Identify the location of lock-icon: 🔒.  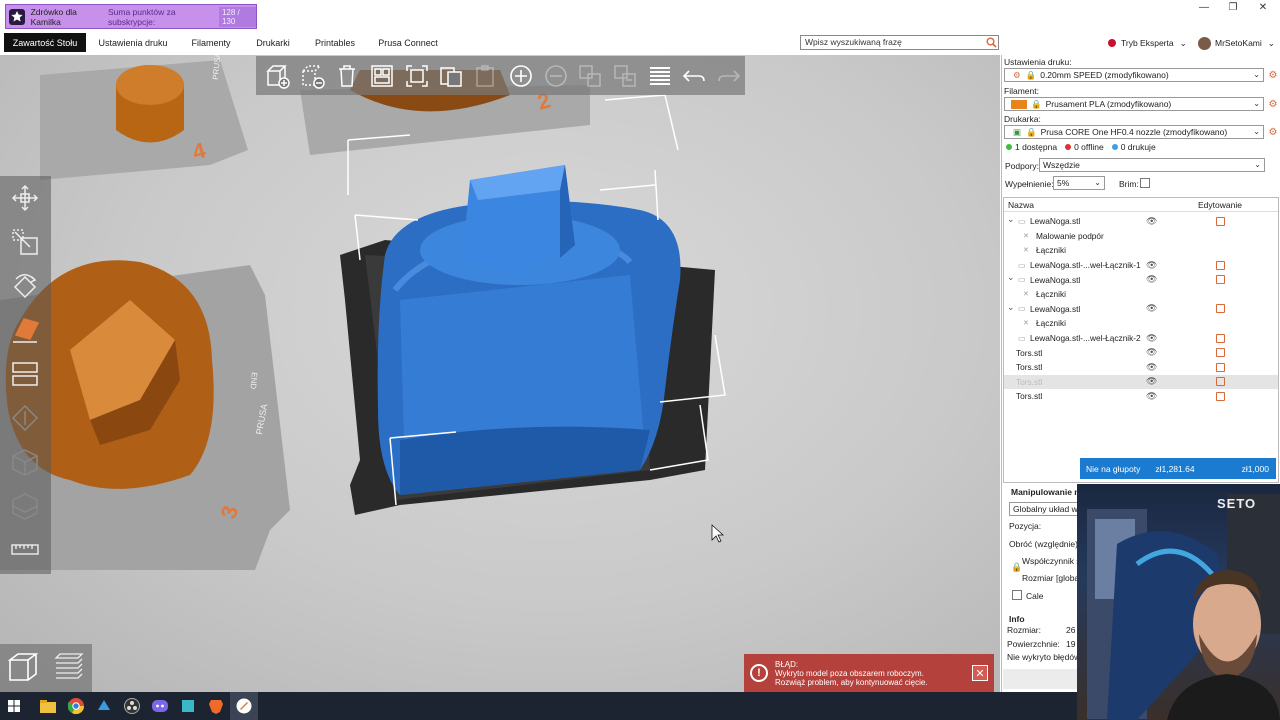
(1016, 567).